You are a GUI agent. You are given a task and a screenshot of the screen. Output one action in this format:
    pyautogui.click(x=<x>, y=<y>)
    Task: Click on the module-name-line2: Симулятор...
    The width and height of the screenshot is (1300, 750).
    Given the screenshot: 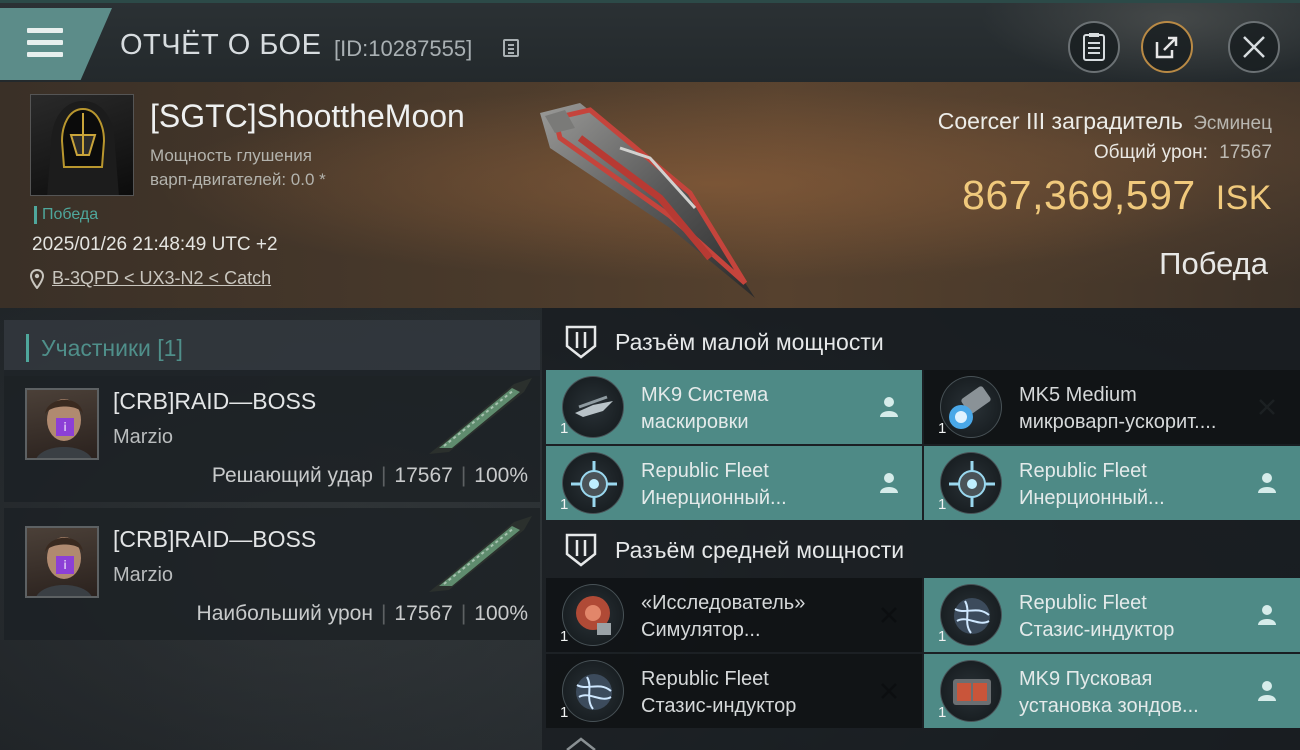 What is the action you would take?
    pyautogui.click(x=701, y=630)
    